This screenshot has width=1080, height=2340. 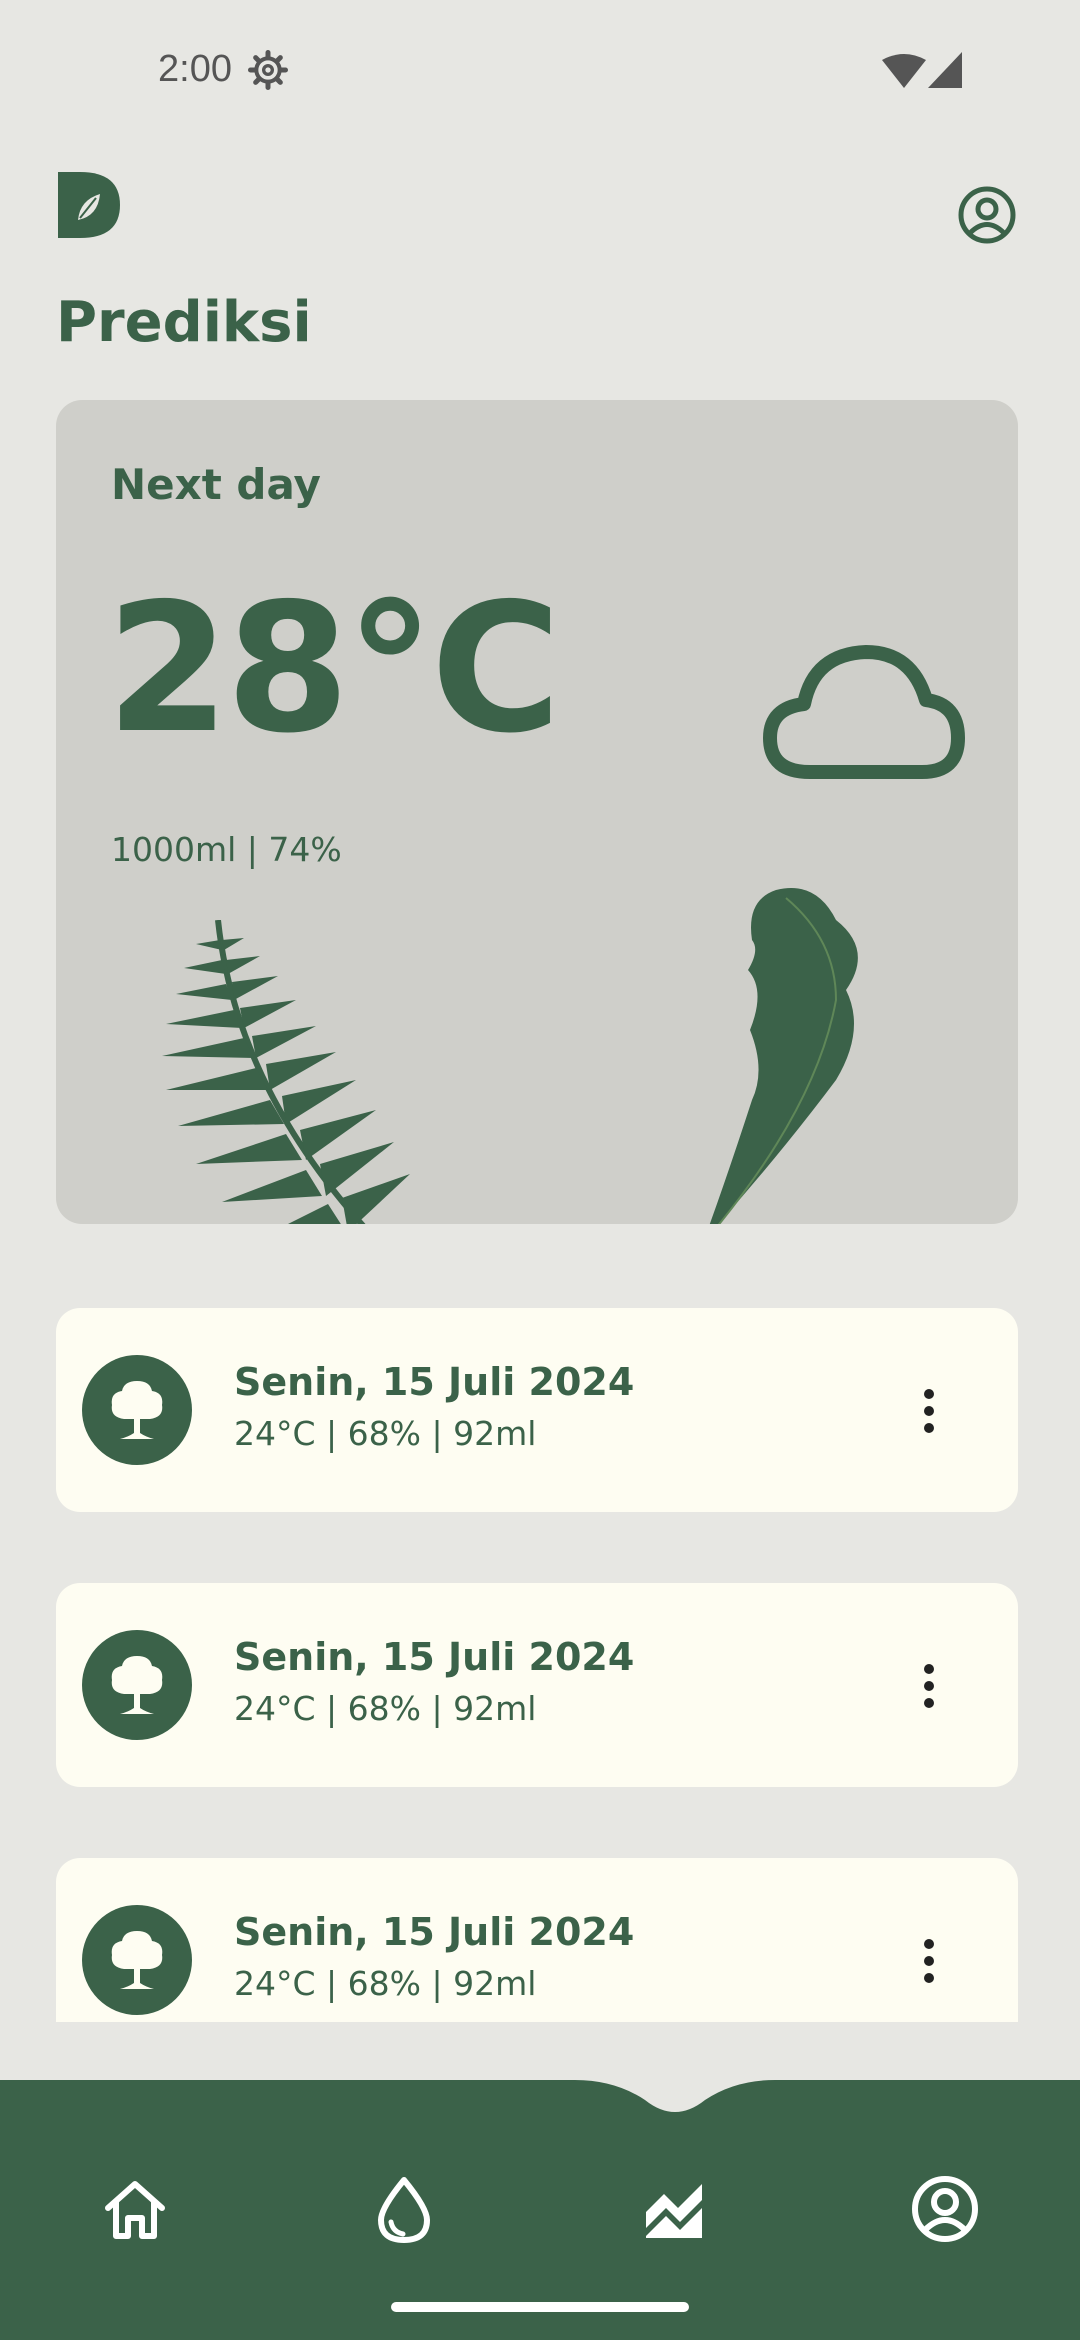 I want to click on forecast-meta: 1000ml | 74%, so click(x=226, y=849).